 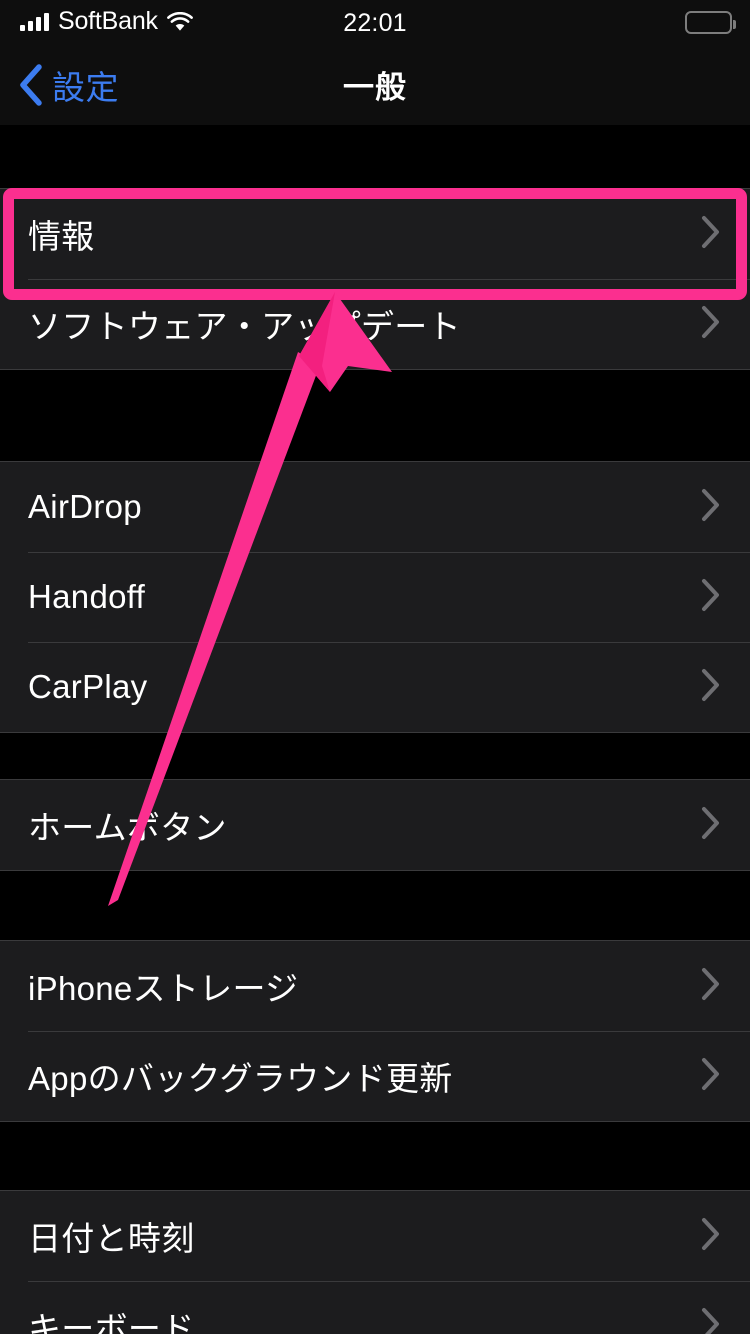 What do you see at coordinates (61, 236) in the screenshot?
I see `list-item-label: 情報` at bounding box center [61, 236].